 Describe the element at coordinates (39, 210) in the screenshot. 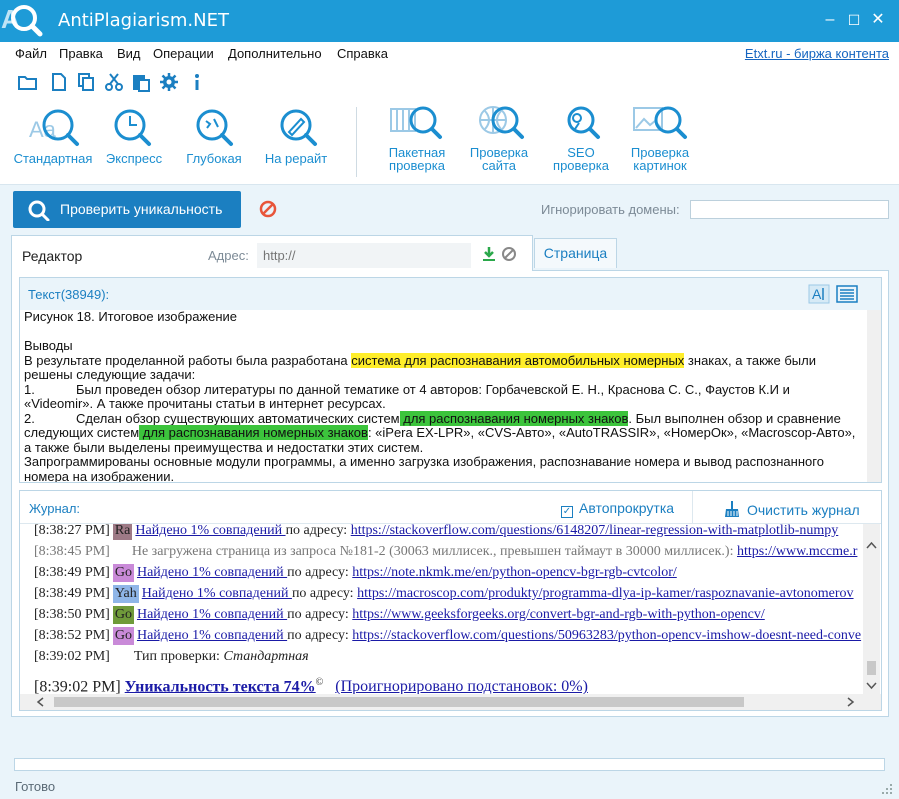

I see `search-icon` at that location.